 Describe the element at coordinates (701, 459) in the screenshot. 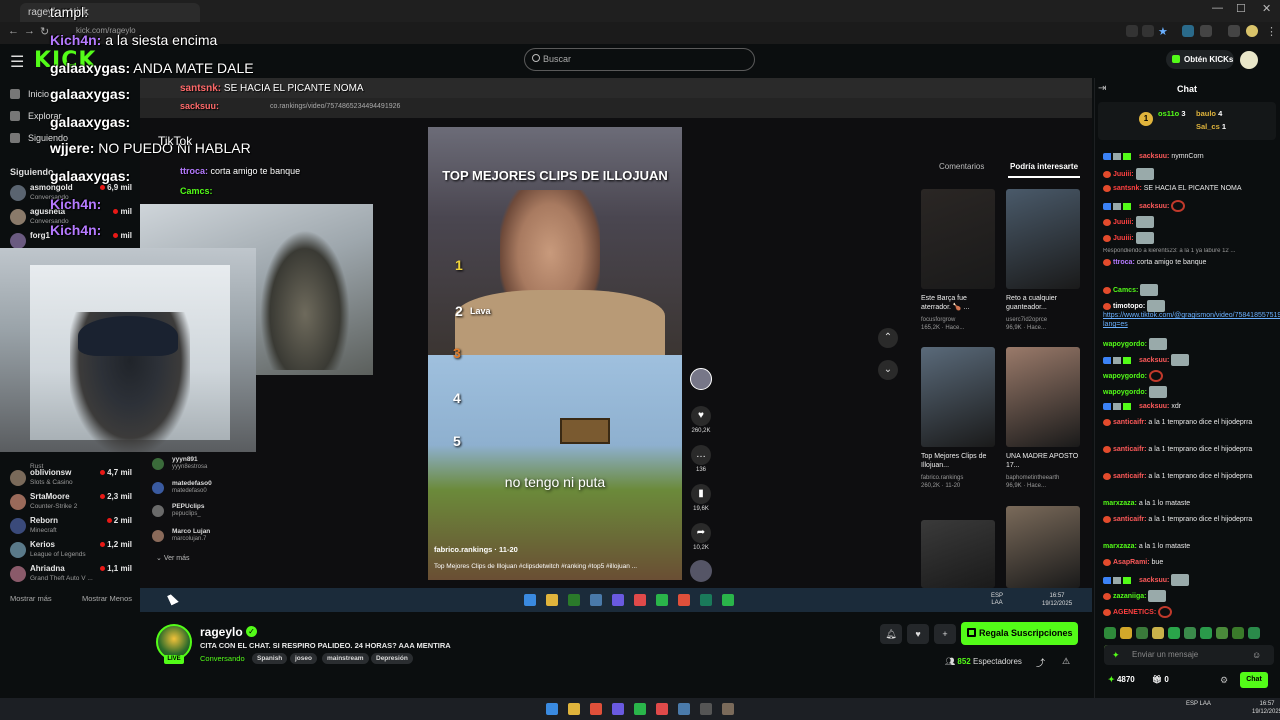

I see `comment-button: … 136` at that location.